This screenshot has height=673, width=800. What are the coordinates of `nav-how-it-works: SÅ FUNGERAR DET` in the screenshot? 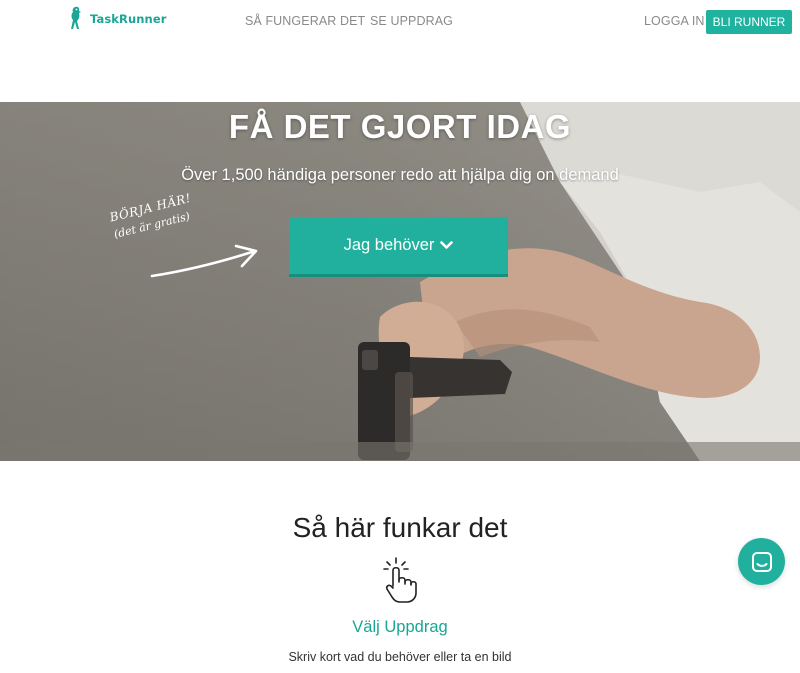 It's located at (305, 21).